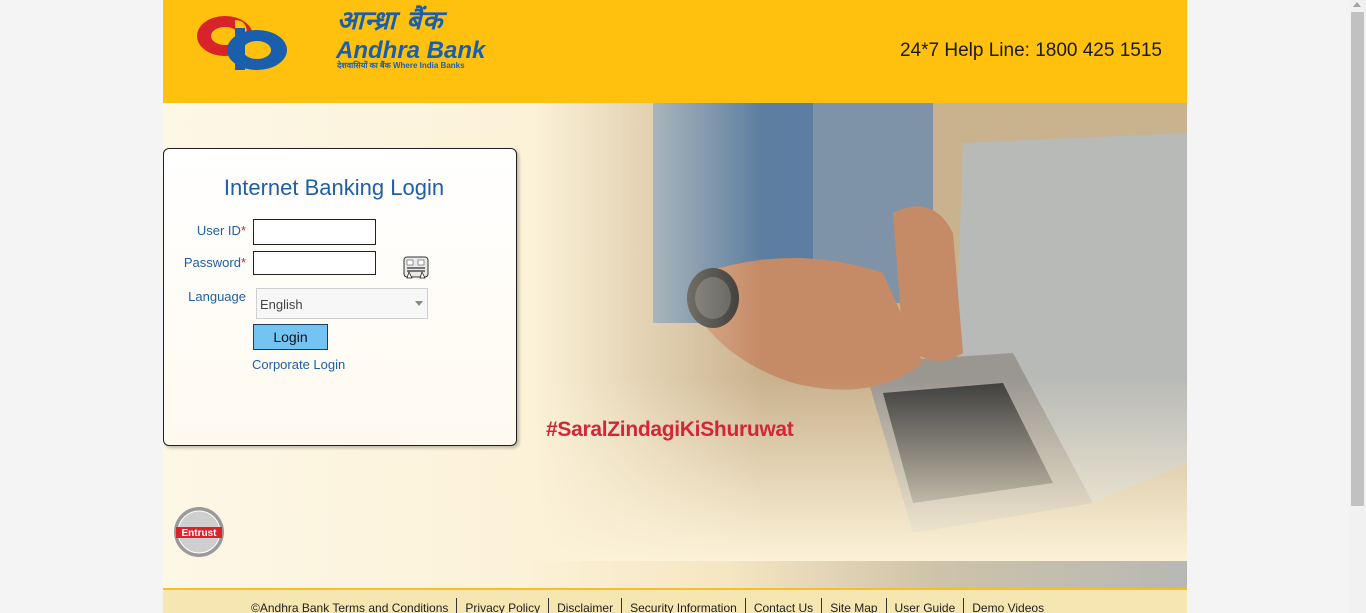  Describe the element at coordinates (342, 303) in the screenshot. I see `language-select: English` at that location.